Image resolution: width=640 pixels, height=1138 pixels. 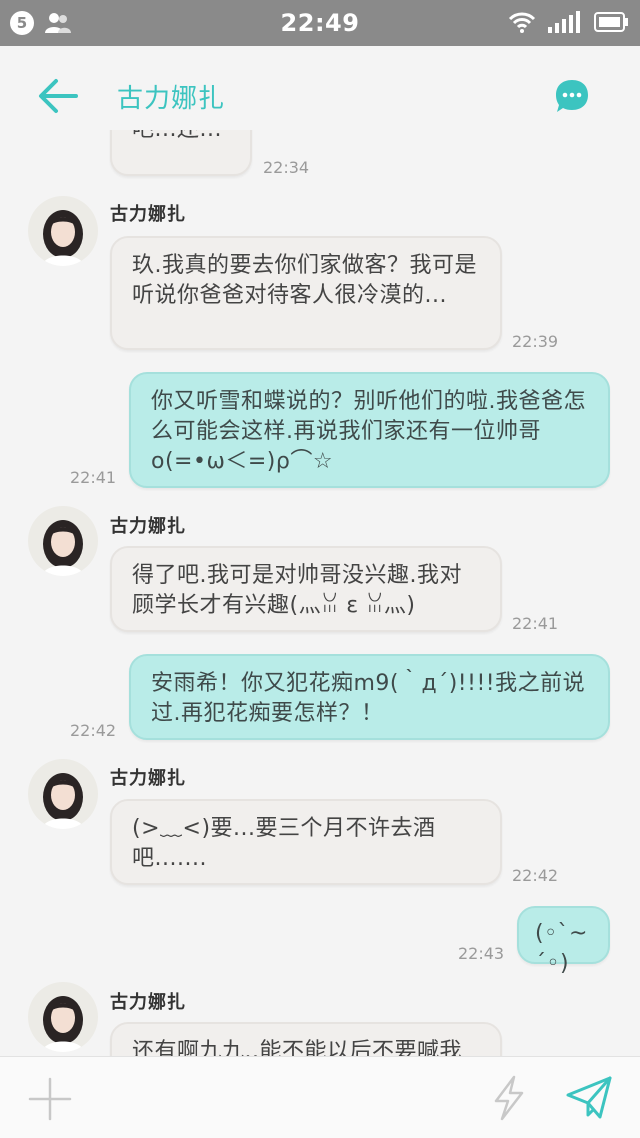 I want to click on quick-reply-button, so click(x=509, y=1098).